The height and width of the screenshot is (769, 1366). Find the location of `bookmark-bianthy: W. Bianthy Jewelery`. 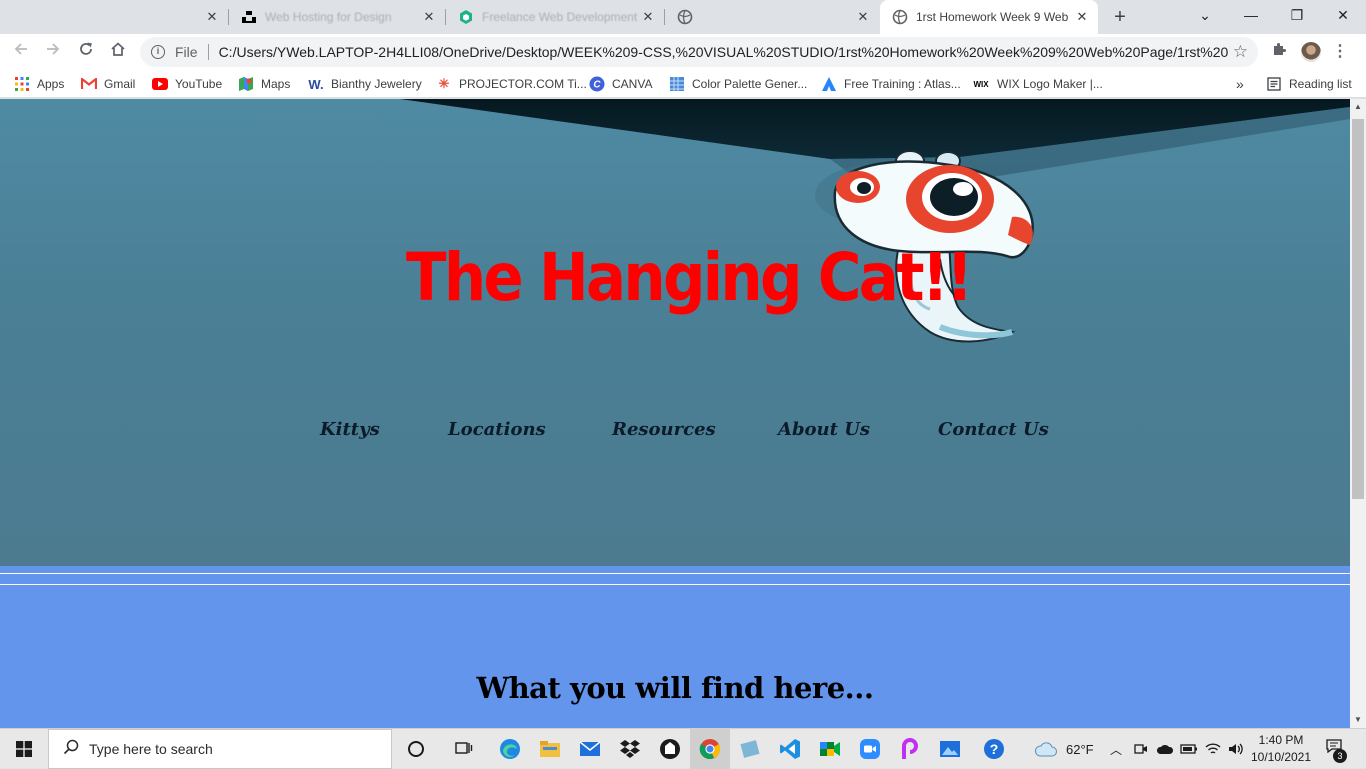

bookmark-bianthy: W. Bianthy Jewelery is located at coordinates (365, 84).